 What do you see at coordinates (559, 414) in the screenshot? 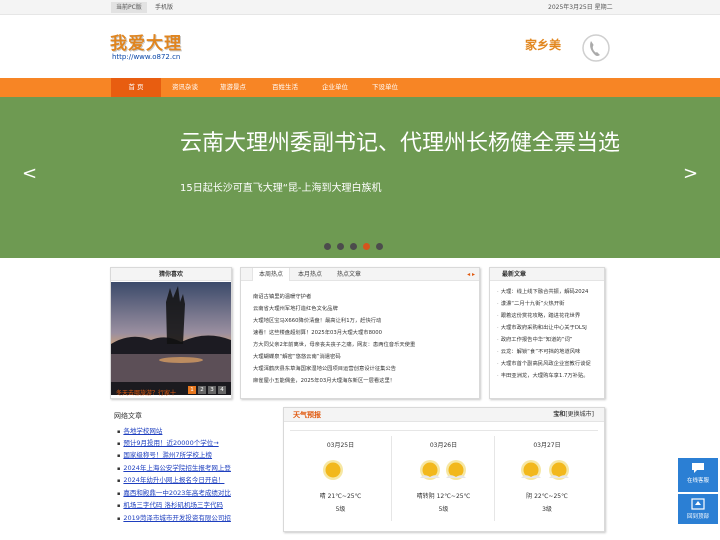
I see `city-name: 宝和` at bounding box center [559, 414].